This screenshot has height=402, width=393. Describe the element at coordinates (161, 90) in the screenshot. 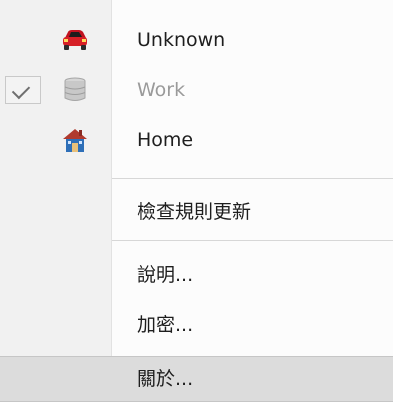

I see `menu-item-label: Work` at that location.